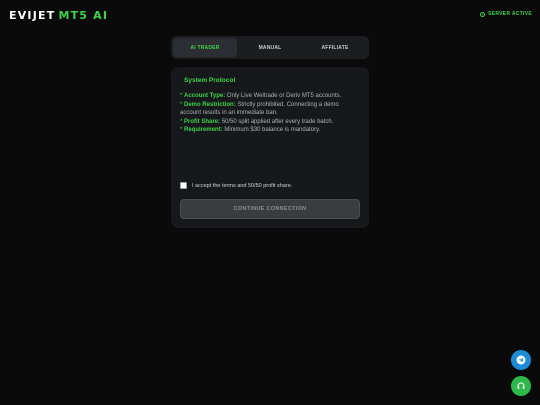  What do you see at coordinates (210, 104) in the screenshot?
I see `rule-key: Demo Restriction:` at bounding box center [210, 104].